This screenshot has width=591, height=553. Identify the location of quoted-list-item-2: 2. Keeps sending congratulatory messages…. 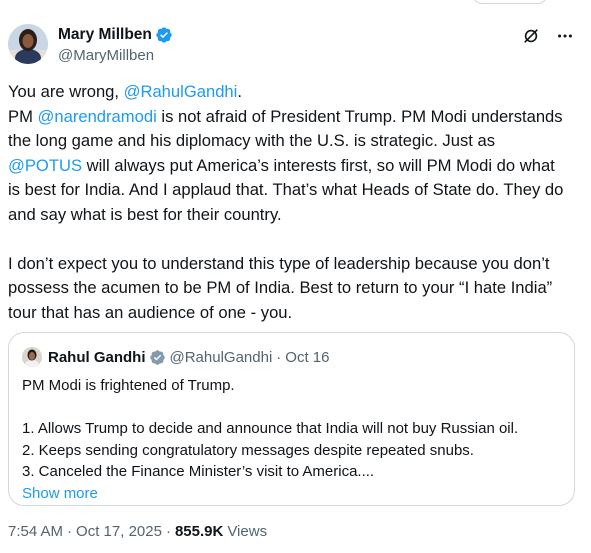
(248, 450).